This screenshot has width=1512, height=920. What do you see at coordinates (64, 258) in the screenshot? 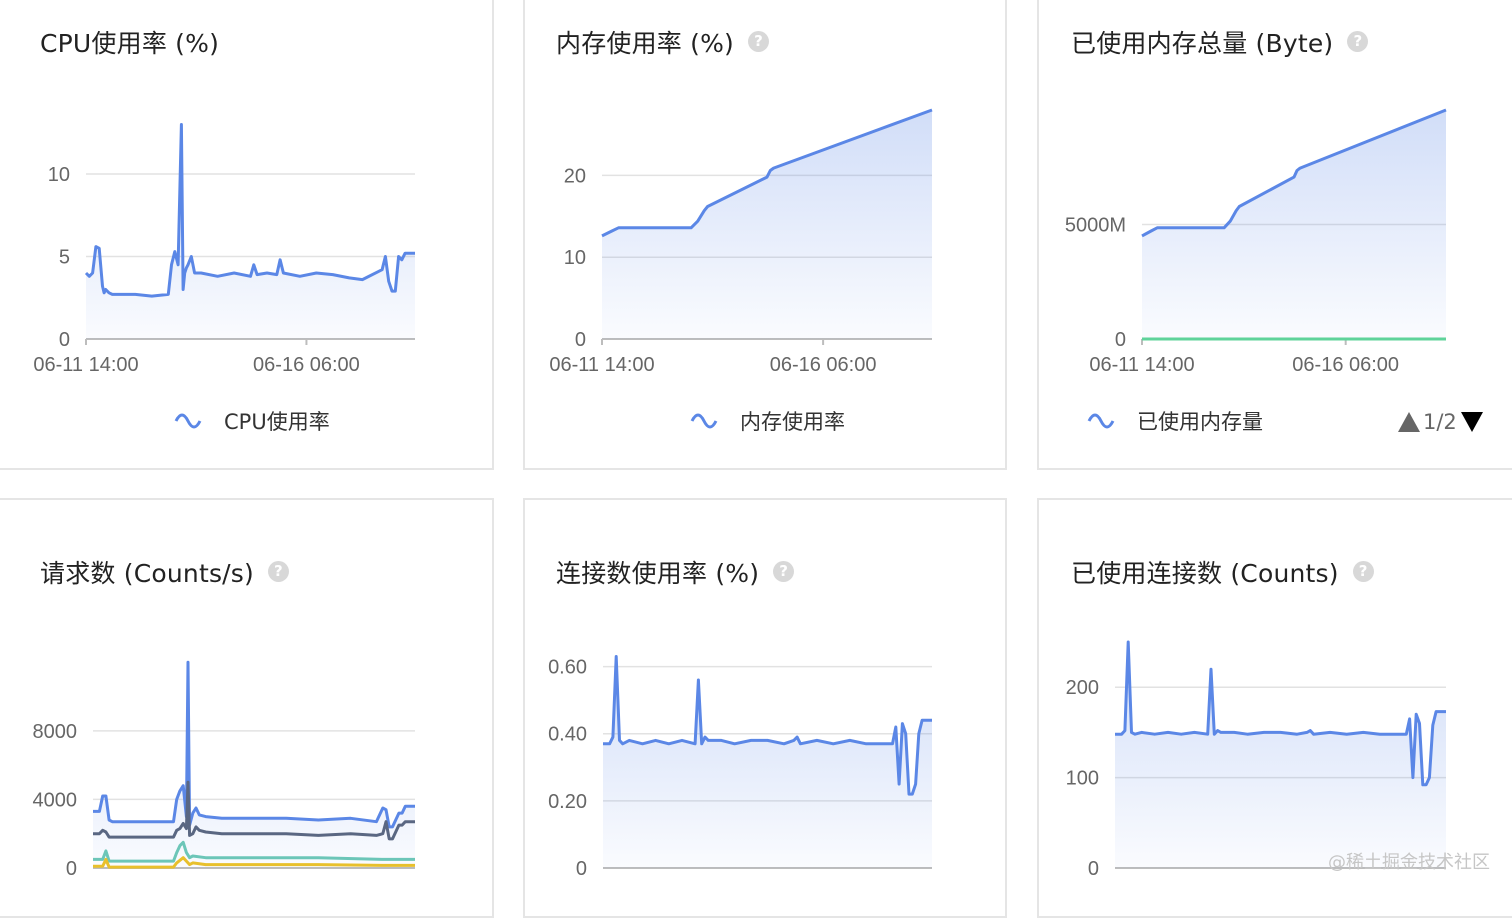
I see `y-tick-label: 5` at bounding box center [64, 258].